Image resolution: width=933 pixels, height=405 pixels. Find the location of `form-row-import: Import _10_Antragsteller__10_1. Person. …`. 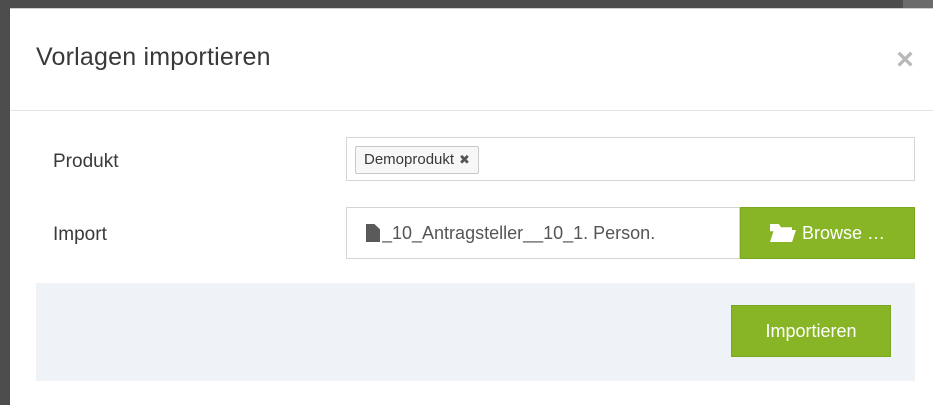

form-row-import: Import _10_Antragsteller__10_1. Person. … is located at coordinates (471, 234).